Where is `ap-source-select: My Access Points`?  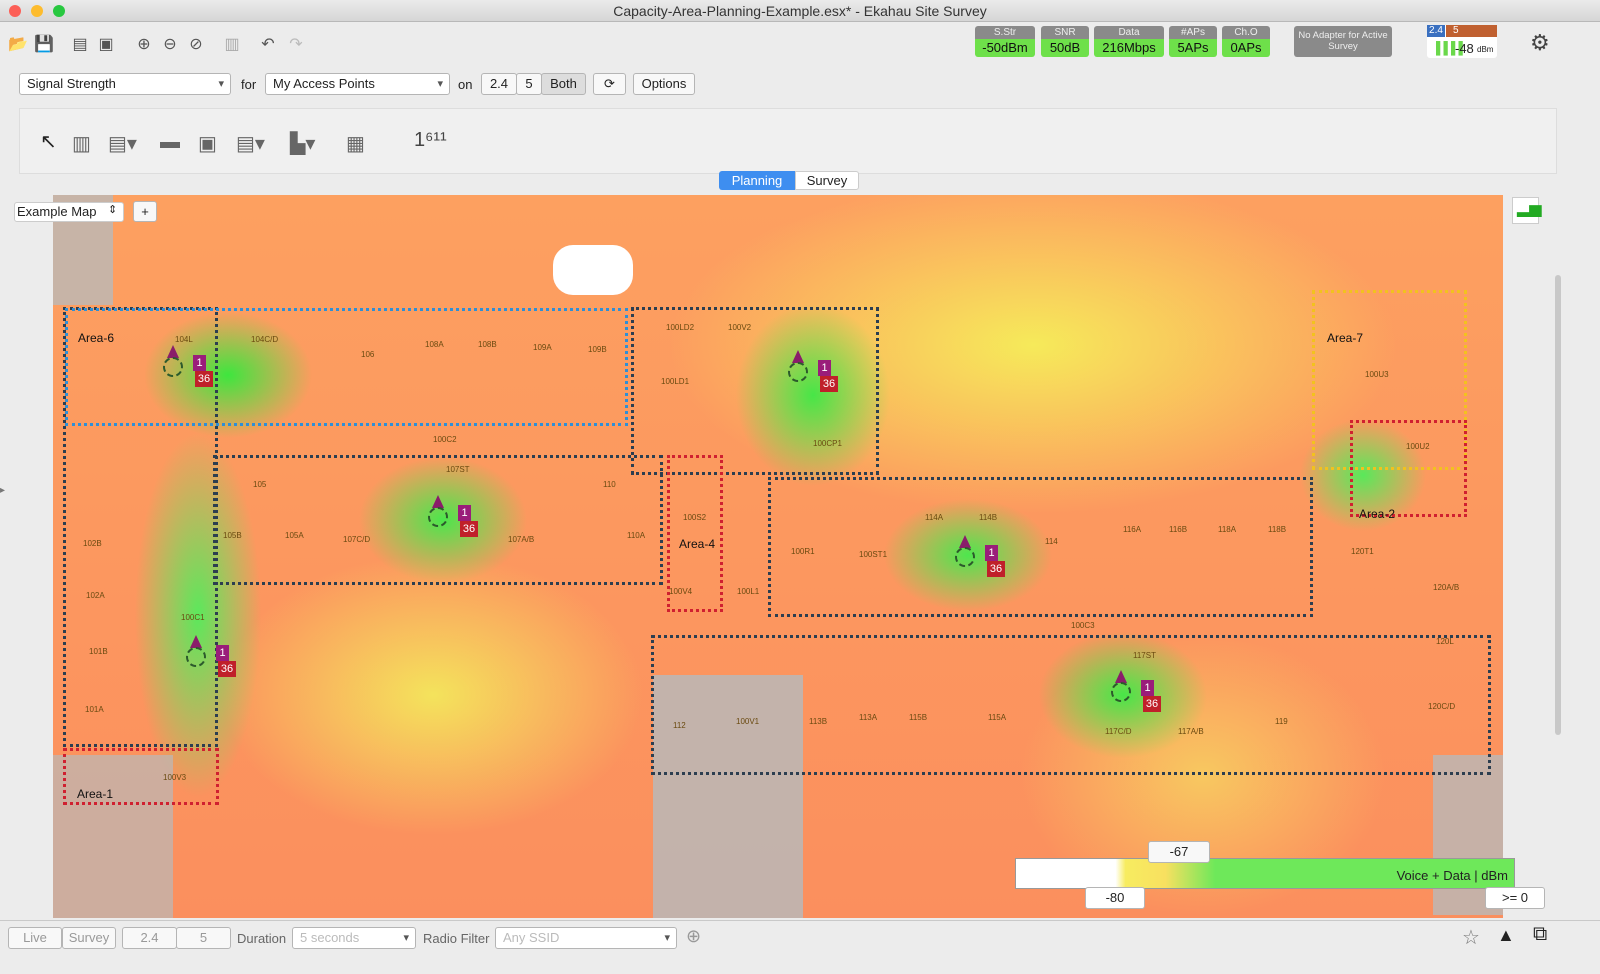
ap-source-select: My Access Points is located at coordinates (357, 84).